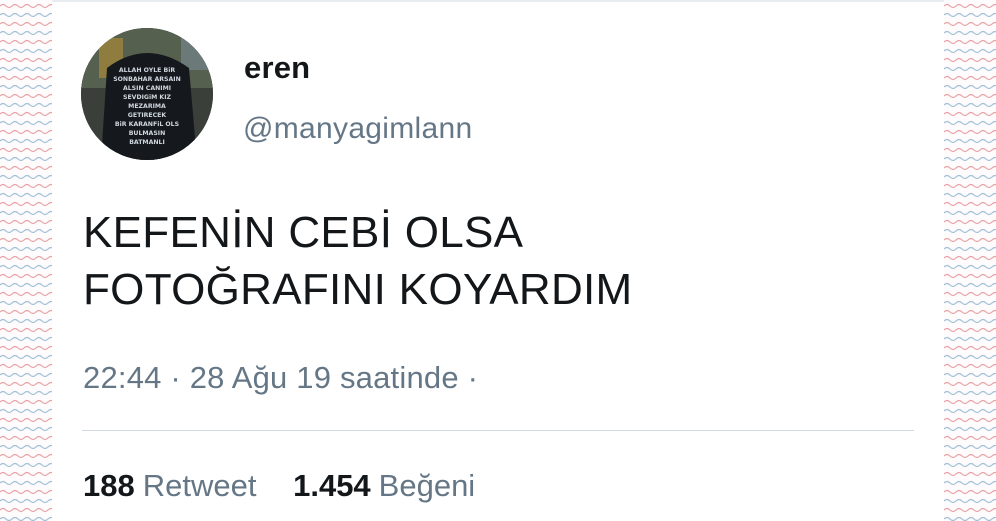  What do you see at coordinates (498, 1) in the screenshot?
I see `card-top-border` at bounding box center [498, 1].